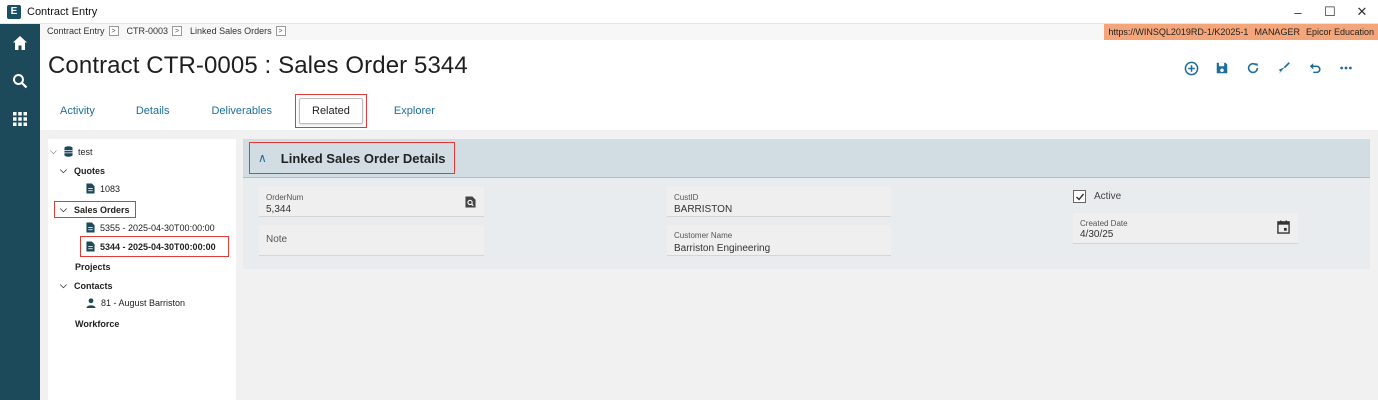 The width and height of the screenshot is (1378, 400). I want to click on window-controls: – ☐ ✕, so click(1330, 12).